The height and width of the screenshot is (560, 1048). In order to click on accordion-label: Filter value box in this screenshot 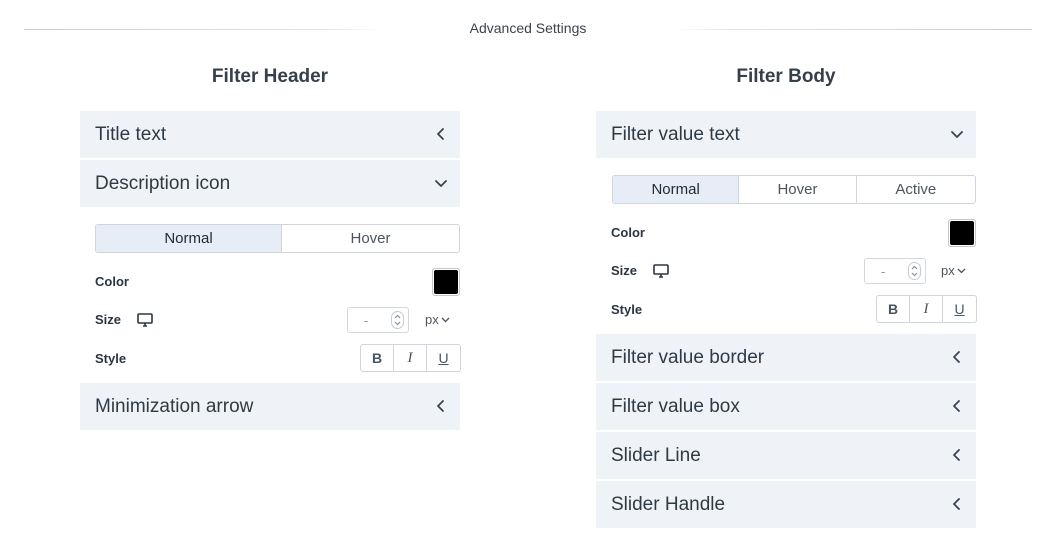, I will do `click(675, 406)`.